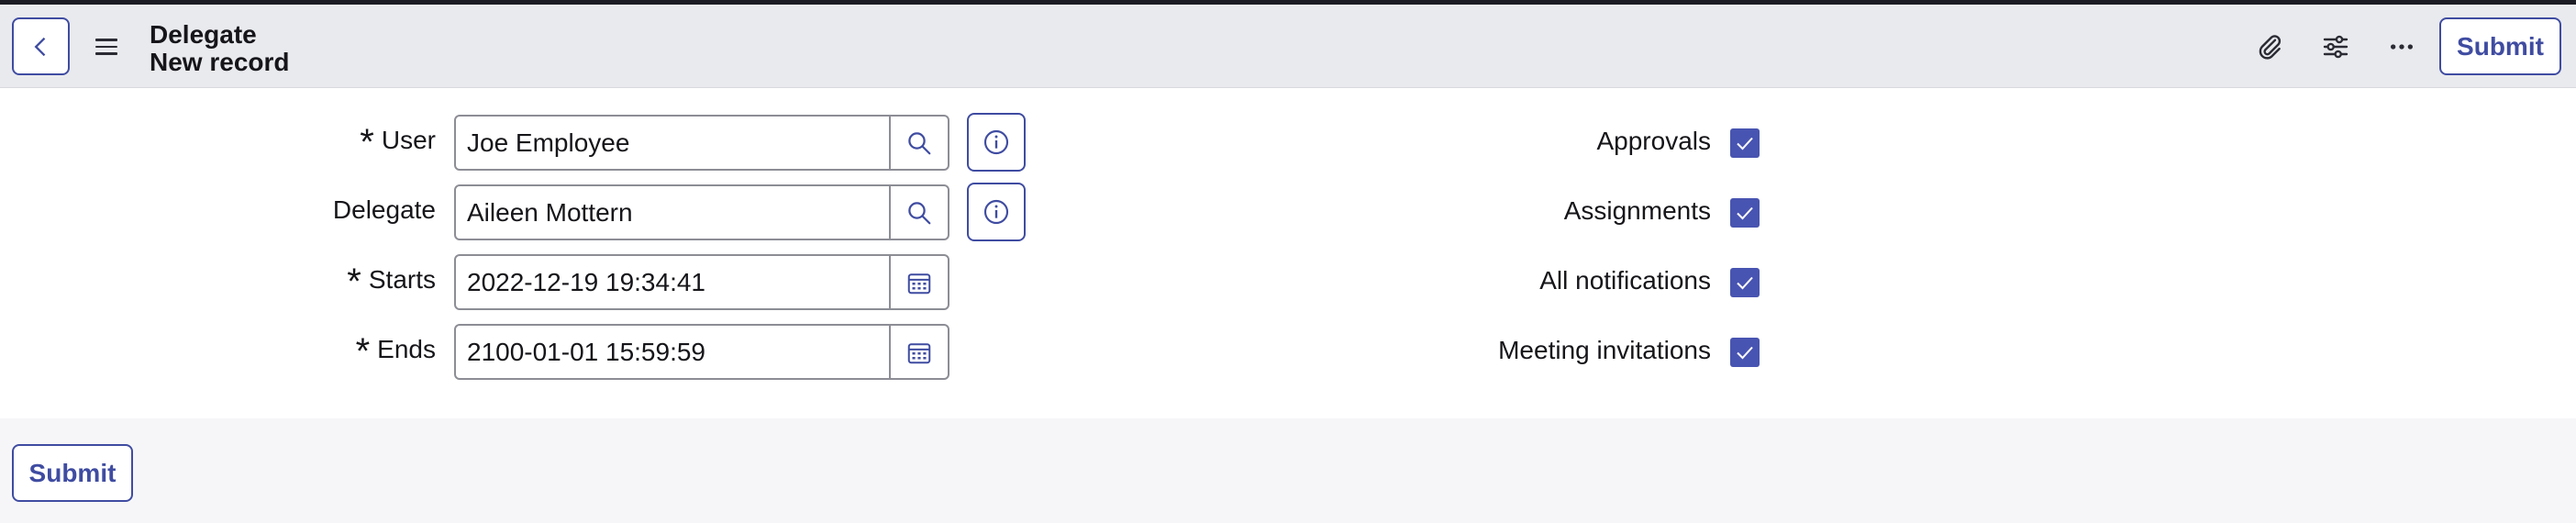 The image size is (2576, 523). I want to click on meeting-invitations-label: Meeting invitations, so click(1604, 350).